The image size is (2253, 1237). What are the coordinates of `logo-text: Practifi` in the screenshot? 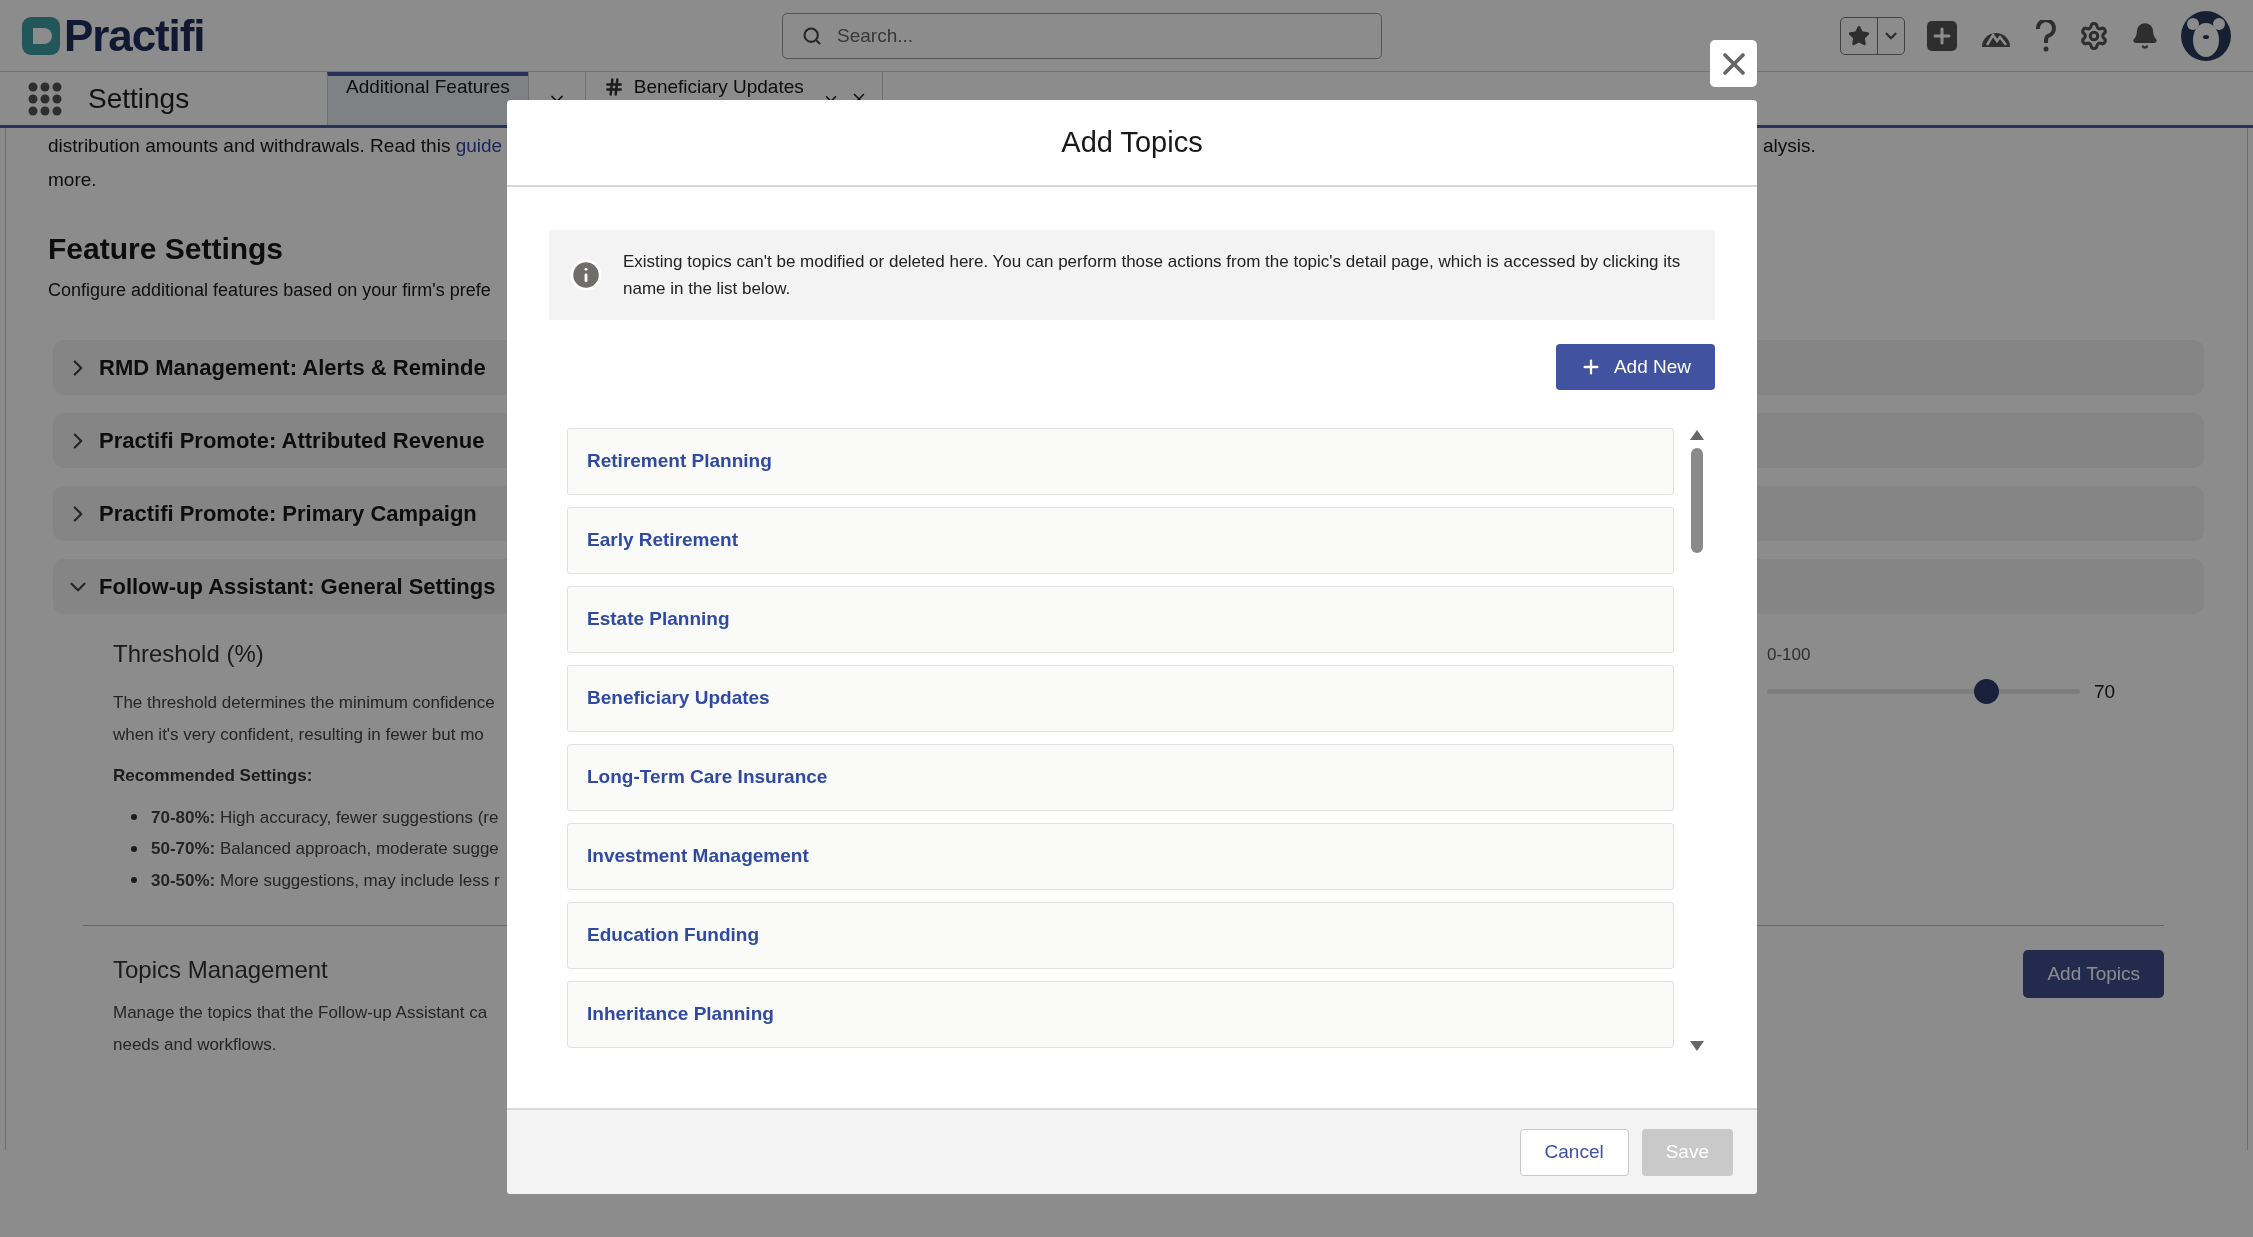 It's located at (134, 35).